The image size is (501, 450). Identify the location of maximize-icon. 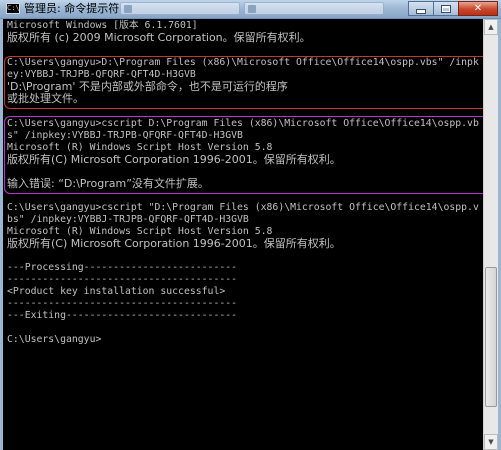
(446, 8).